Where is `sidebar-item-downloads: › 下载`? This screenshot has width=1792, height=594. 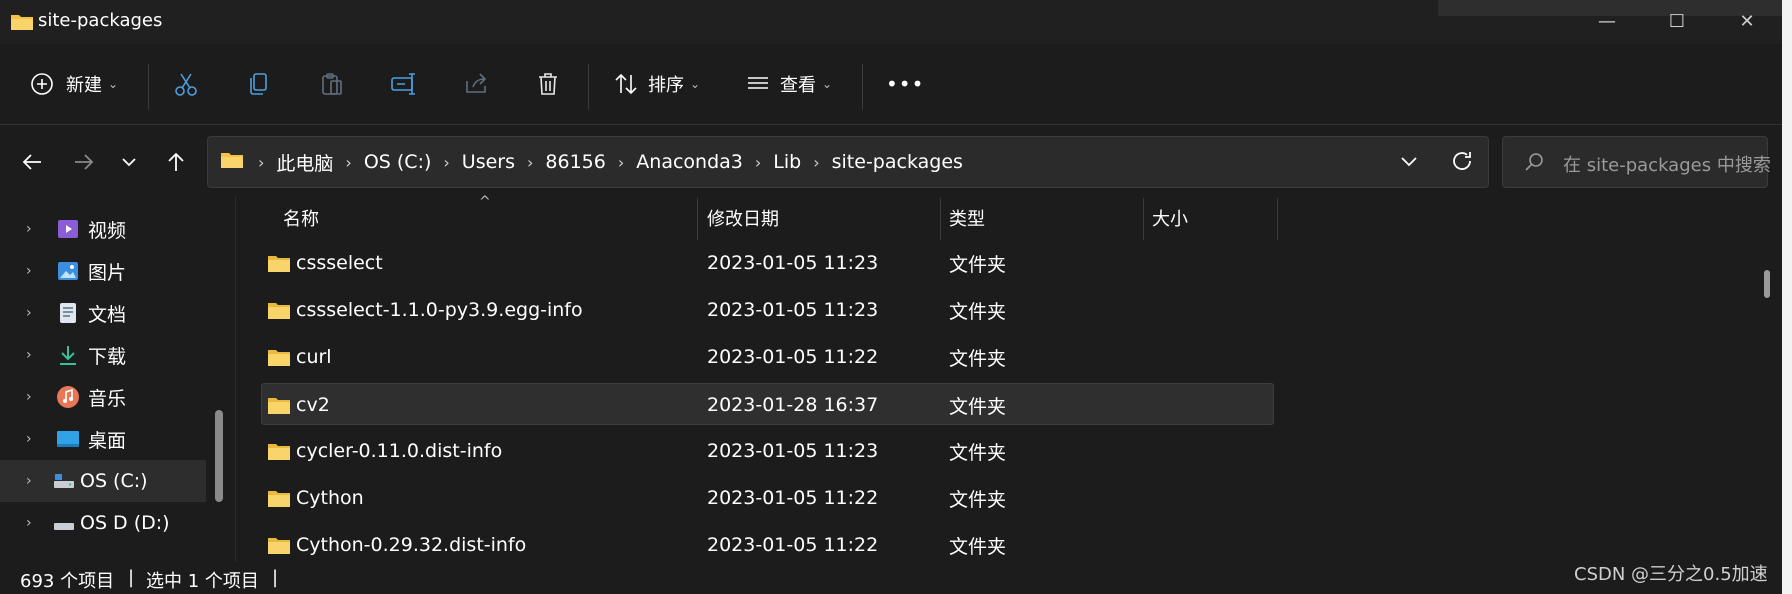
sidebar-item-downloads: › 下载 is located at coordinates (103, 355).